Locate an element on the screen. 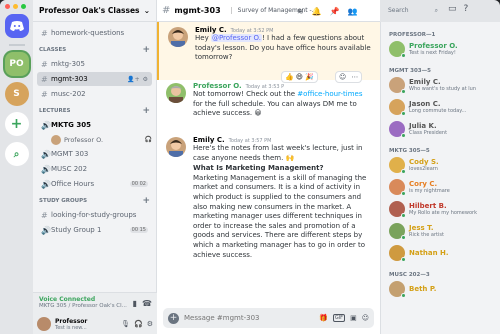 The width and height of the screenshot is (500, 334). add-server-icon: + is located at coordinates (16, 124).